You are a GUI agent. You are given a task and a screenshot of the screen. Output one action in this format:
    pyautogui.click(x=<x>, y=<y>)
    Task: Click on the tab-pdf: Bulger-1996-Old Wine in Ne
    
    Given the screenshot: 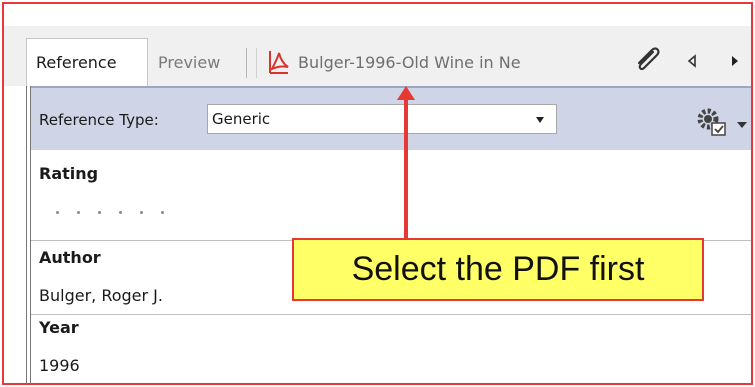 What is the action you would take?
    pyautogui.click(x=393, y=62)
    